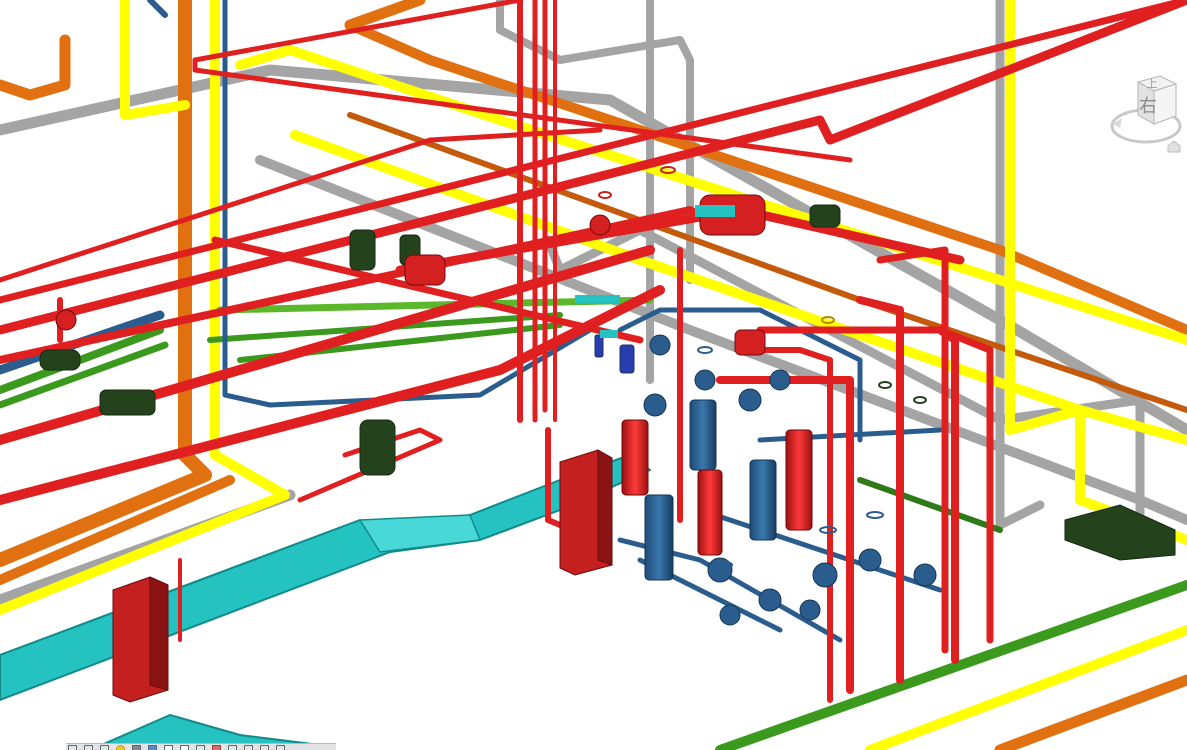 The image size is (1187, 750). I want to click on viewcube-top-label: 上, so click(1152, 83).